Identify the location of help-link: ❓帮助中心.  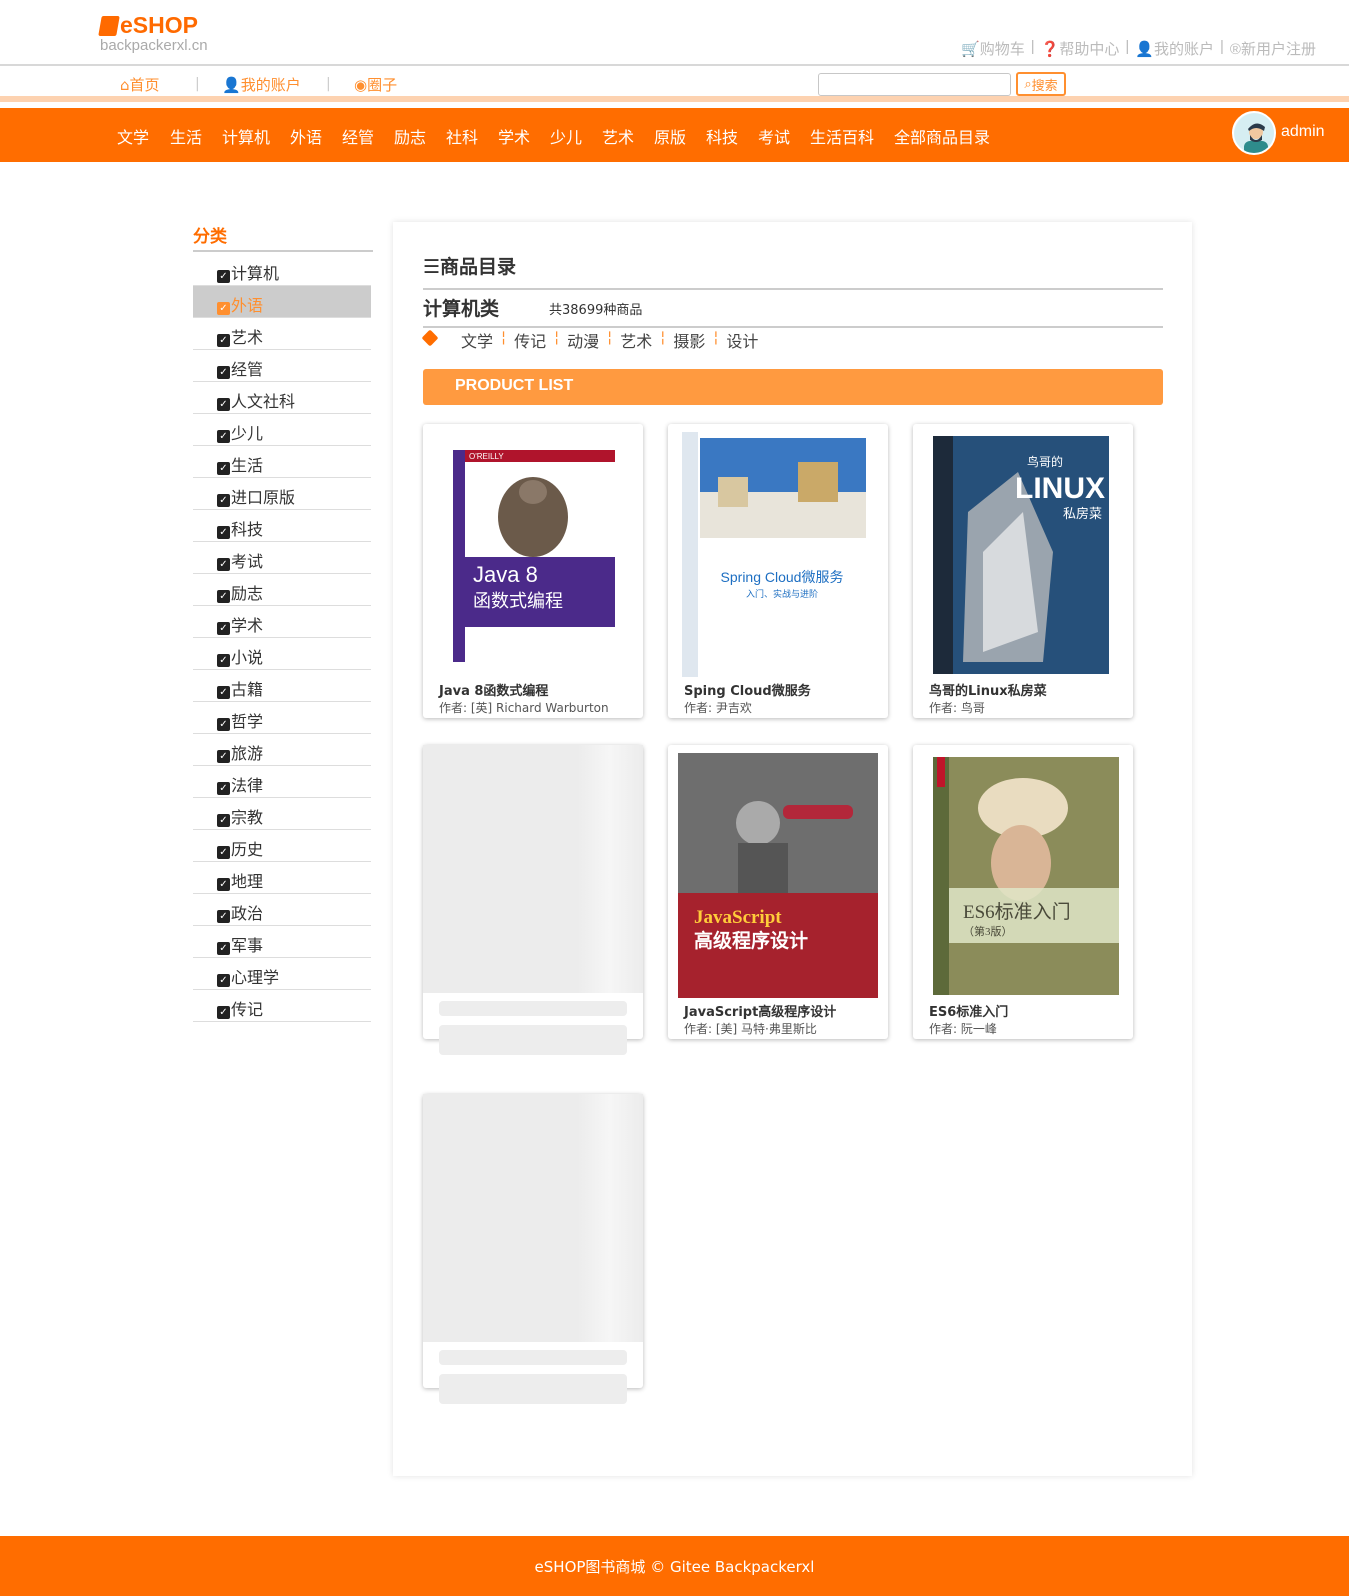
(1080, 48).